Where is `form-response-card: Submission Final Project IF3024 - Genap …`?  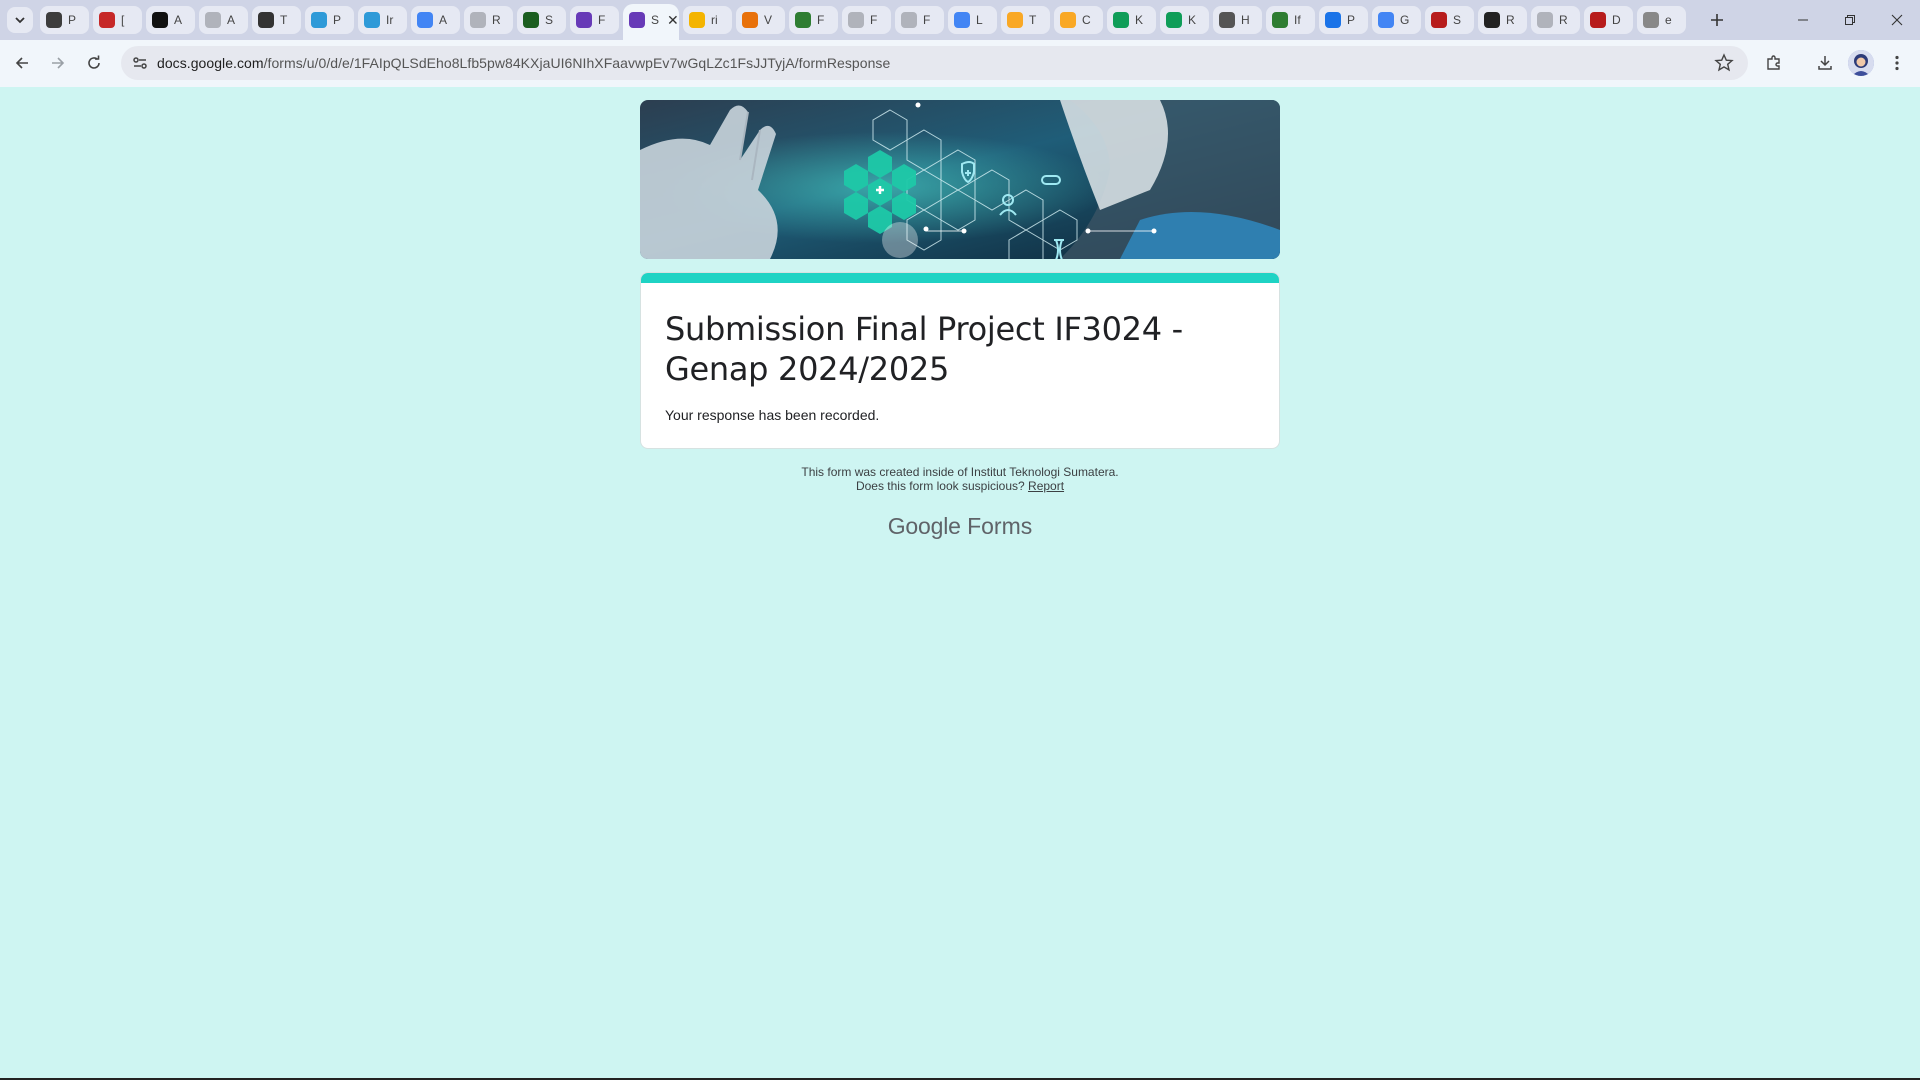
form-response-card: Submission Final Project IF3024 - Genap … is located at coordinates (960, 360).